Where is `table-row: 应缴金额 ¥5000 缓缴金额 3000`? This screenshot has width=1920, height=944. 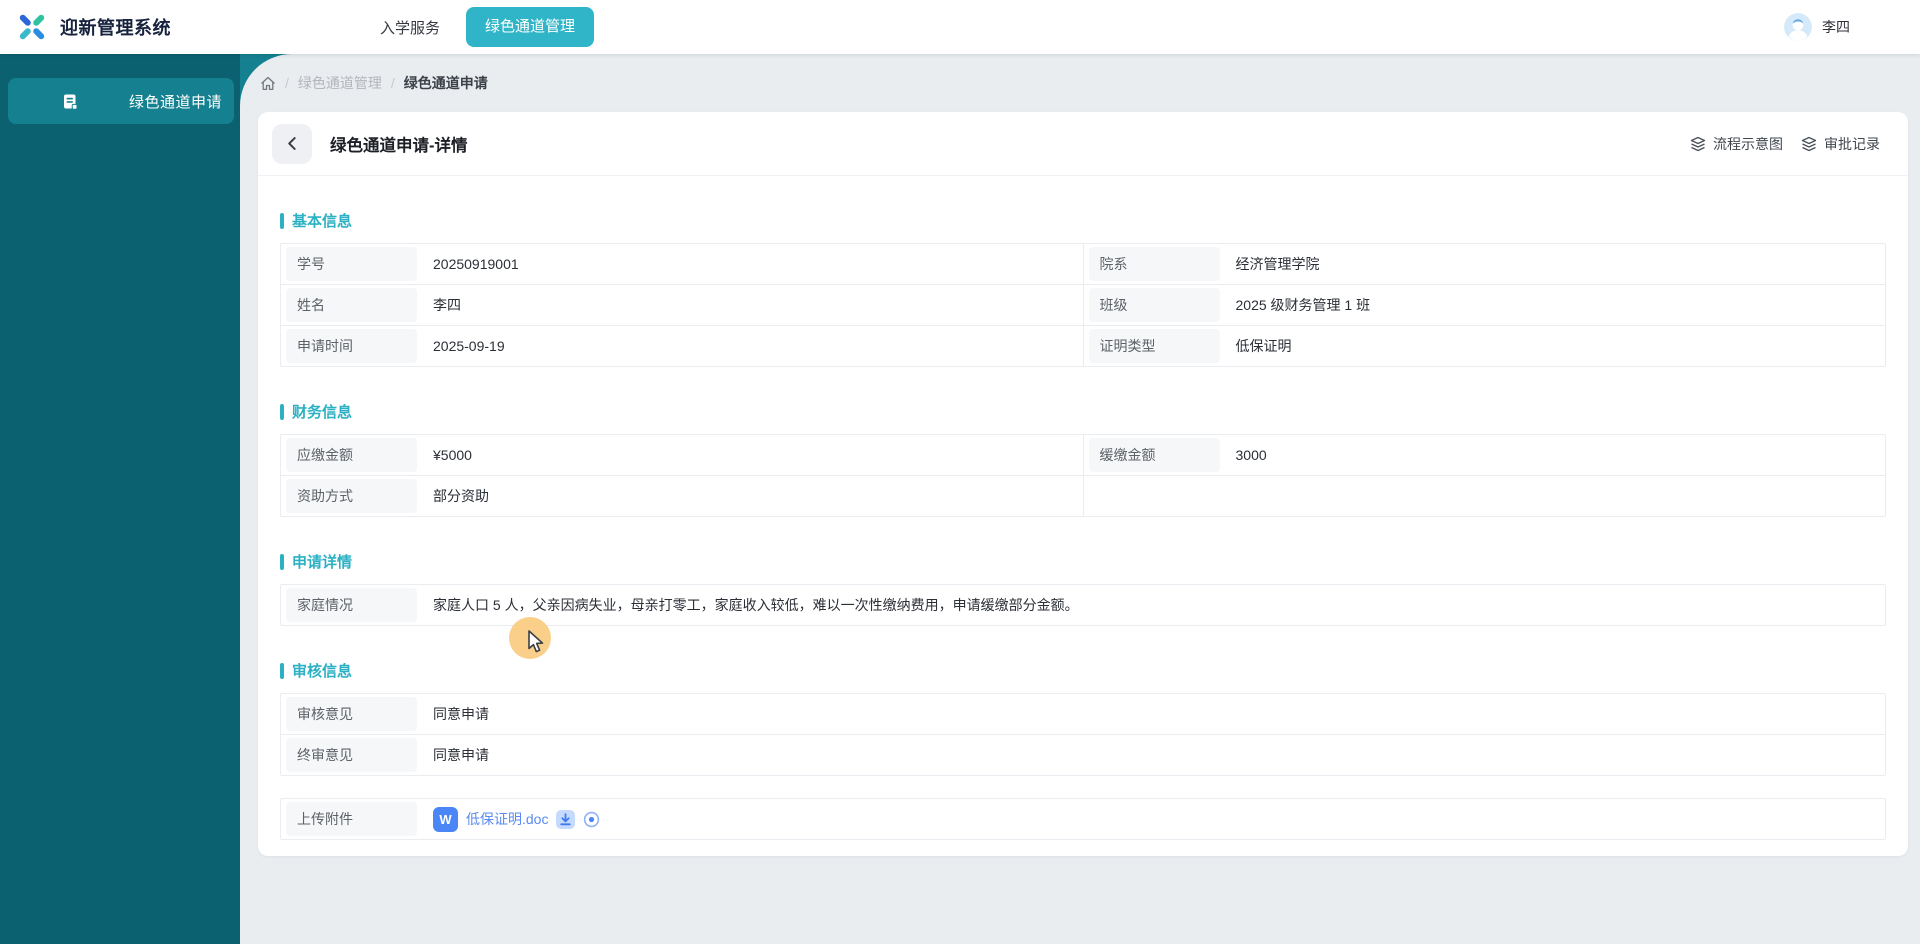
table-row: 应缴金额 ¥5000 缓缴金额 3000 is located at coordinates (1083, 455).